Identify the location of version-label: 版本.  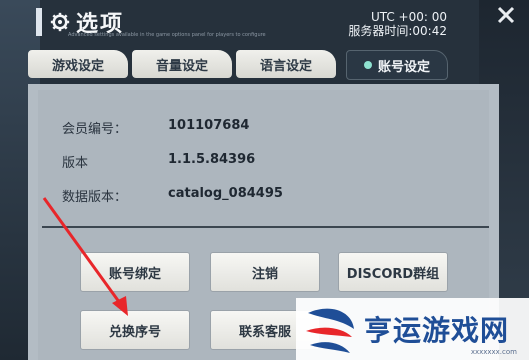
(75, 163).